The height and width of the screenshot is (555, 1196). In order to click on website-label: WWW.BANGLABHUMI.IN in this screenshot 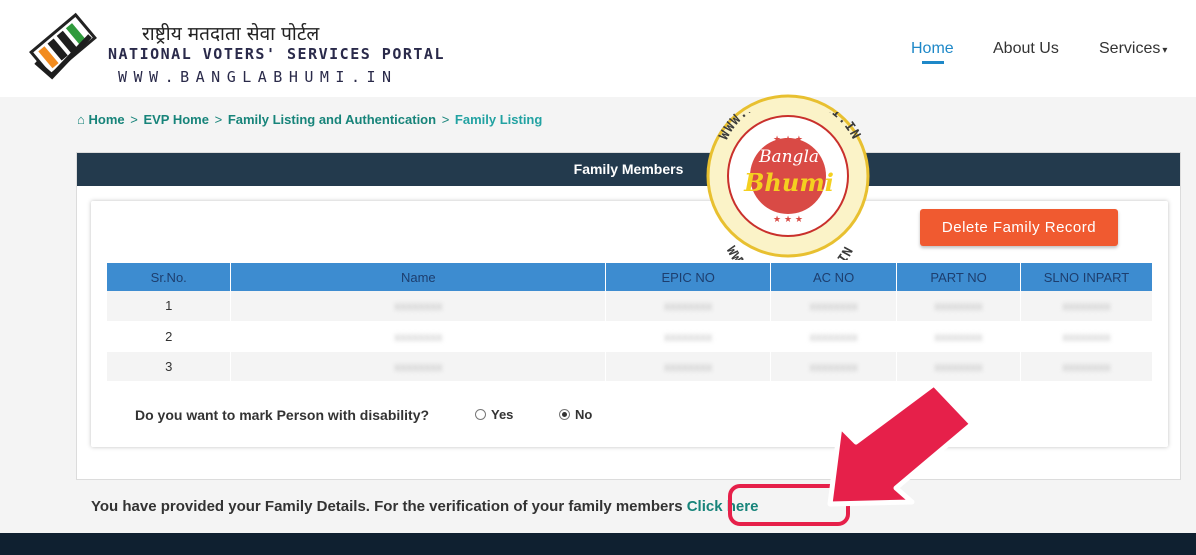, I will do `click(258, 77)`.